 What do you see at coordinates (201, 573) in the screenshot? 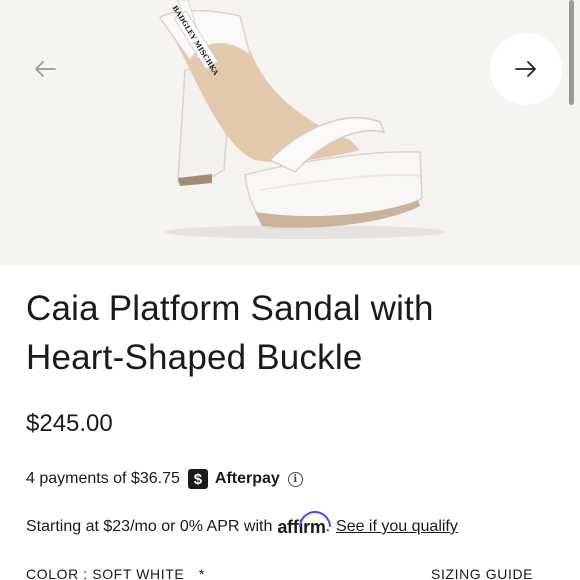
I see `required-mark: *` at bounding box center [201, 573].